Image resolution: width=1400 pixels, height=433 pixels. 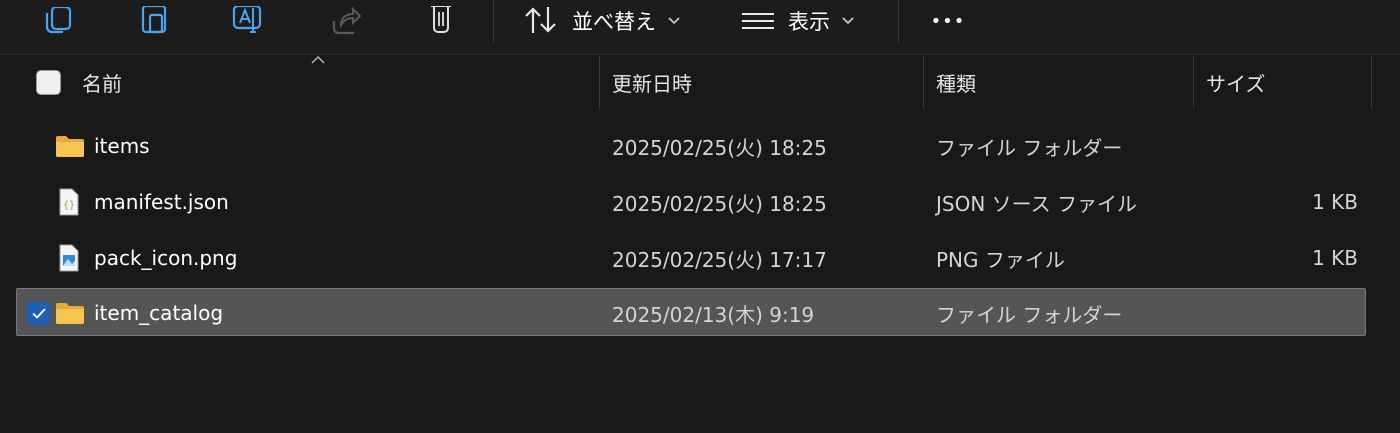 I want to click on column-header-name-label: 名前, so click(x=102, y=83).